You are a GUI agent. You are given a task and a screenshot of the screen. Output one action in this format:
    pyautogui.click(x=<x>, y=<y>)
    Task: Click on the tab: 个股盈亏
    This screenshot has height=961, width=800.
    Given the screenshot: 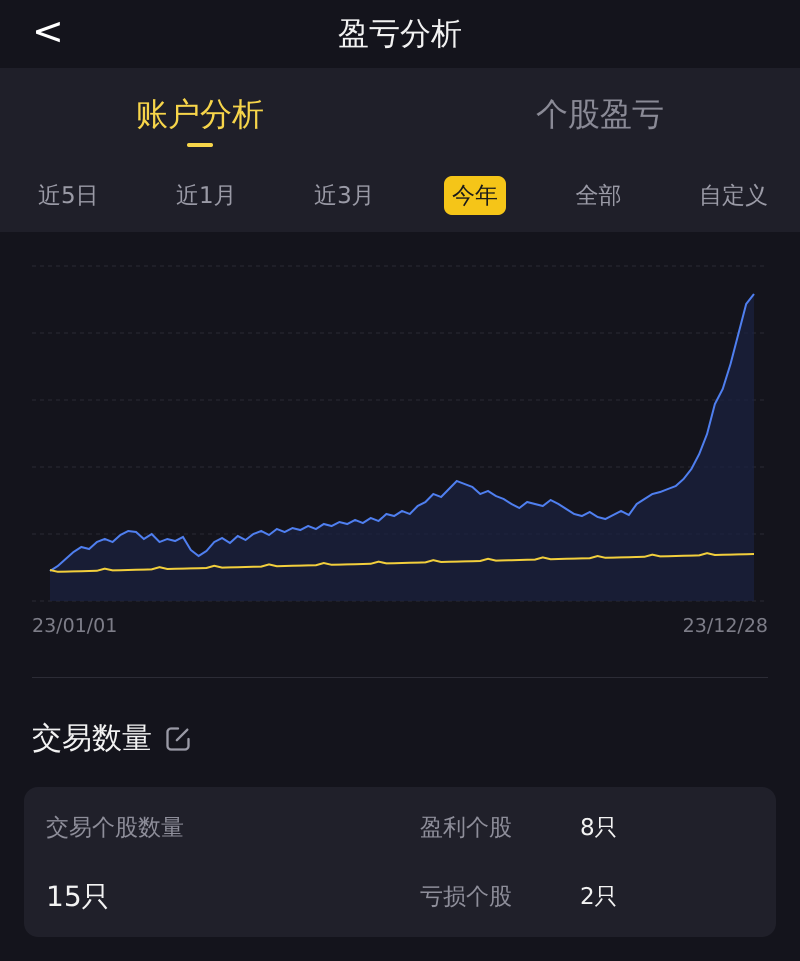 What is the action you would take?
    pyautogui.click(x=600, y=113)
    